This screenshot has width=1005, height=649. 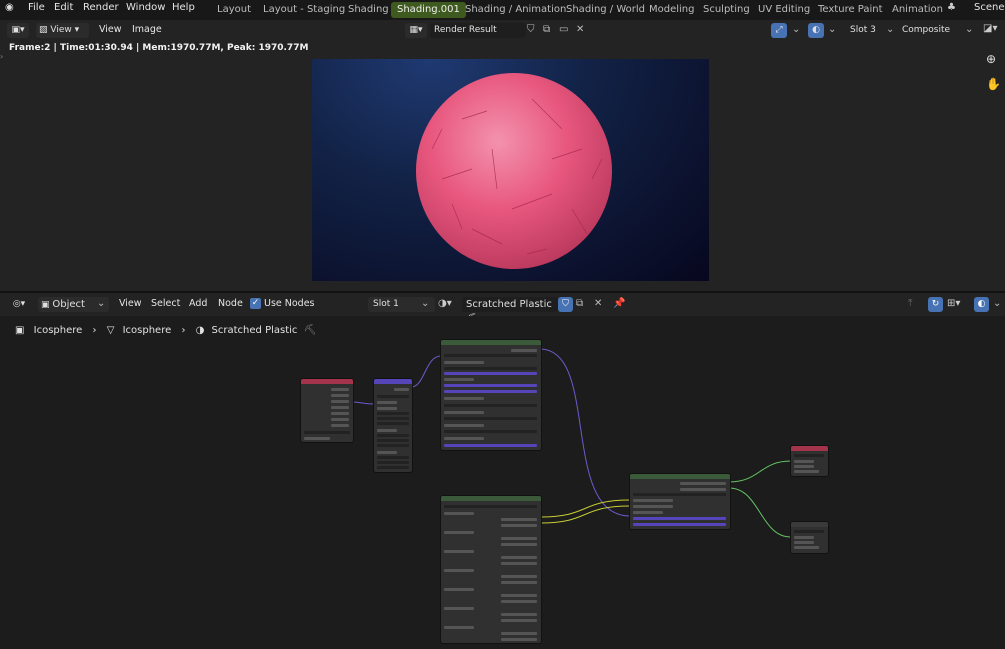 What do you see at coordinates (680, 501) in the screenshot?
I see `node-coloring-shader` at bounding box center [680, 501].